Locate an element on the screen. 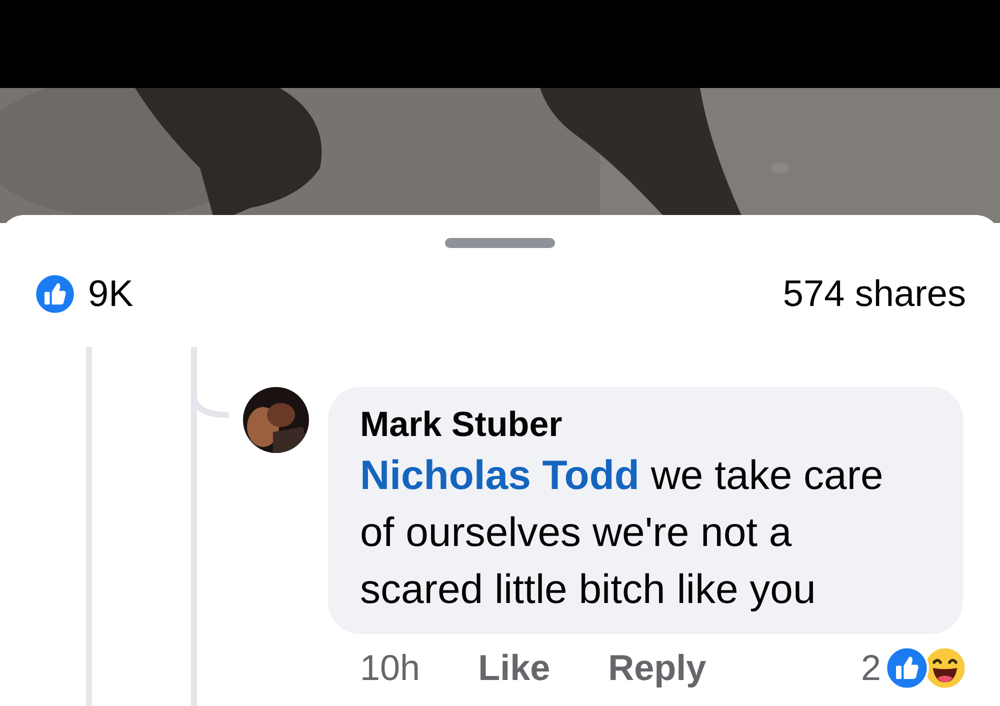 The image size is (1000, 706). like-button: Like is located at coordinates (514, 668).